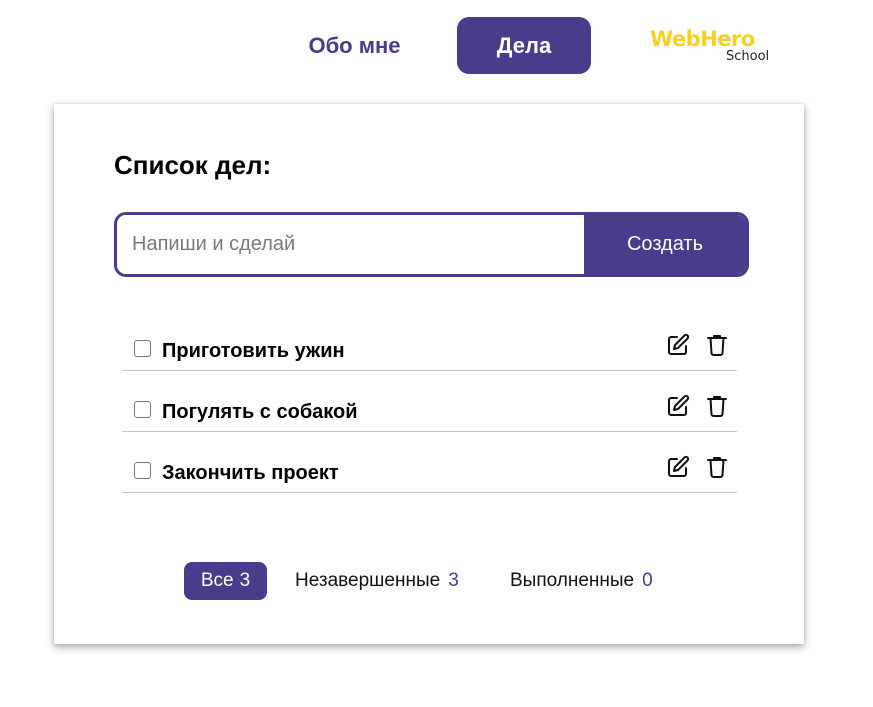  What do you see at coordinates (748, 56) in the screenshot?
I see `logo-sub-text: School` at bounding box center [748, 56].